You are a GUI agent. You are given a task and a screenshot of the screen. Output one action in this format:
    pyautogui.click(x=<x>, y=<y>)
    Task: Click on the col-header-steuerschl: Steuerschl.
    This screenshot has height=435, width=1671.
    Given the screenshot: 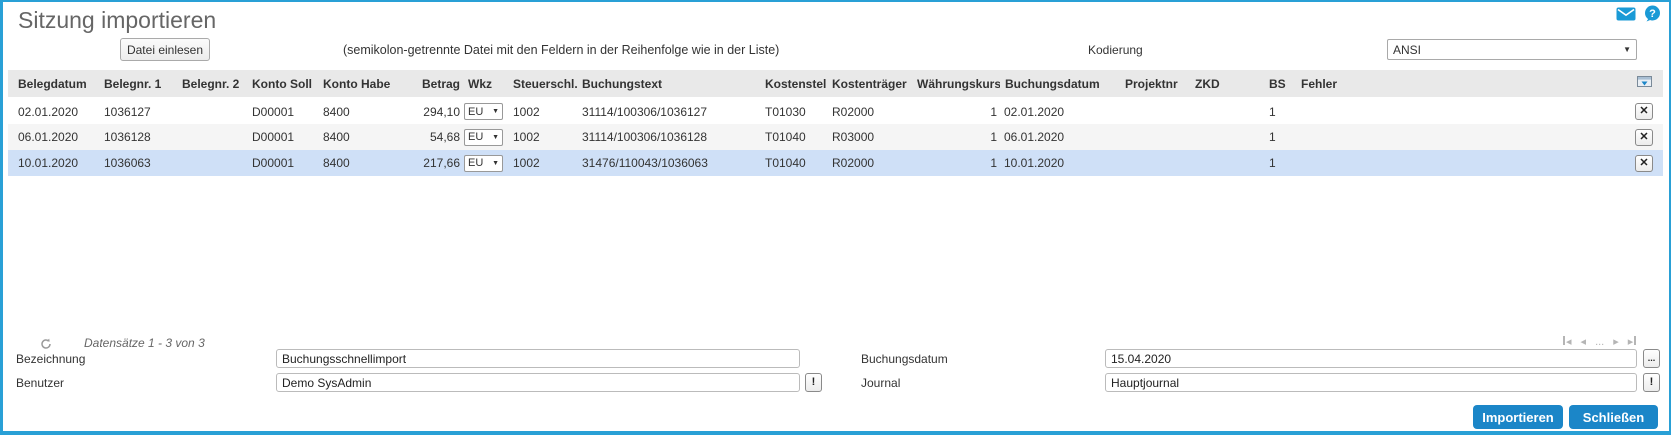 What is the action you would take?
    pyautogui.click(x=542, y=84)
    